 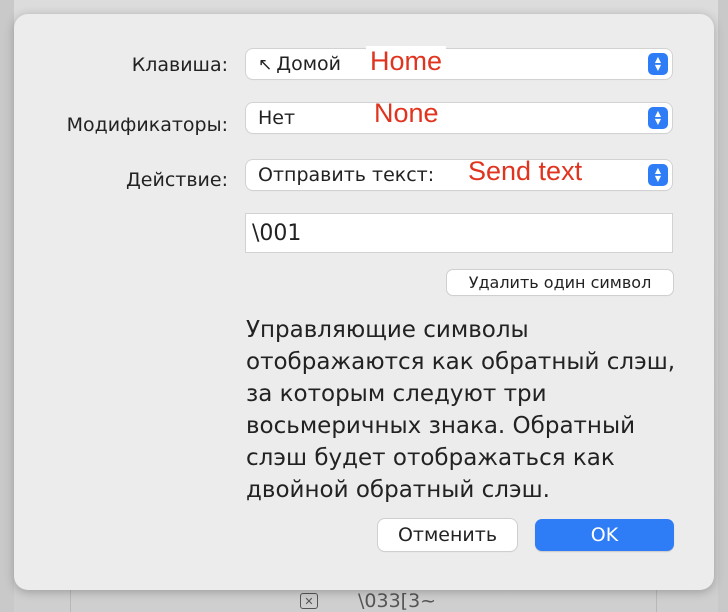 What do you see at coordinates (176, 180) in the screenshot?
I see `action-label: Действие:` at bounding box center [176, 180].